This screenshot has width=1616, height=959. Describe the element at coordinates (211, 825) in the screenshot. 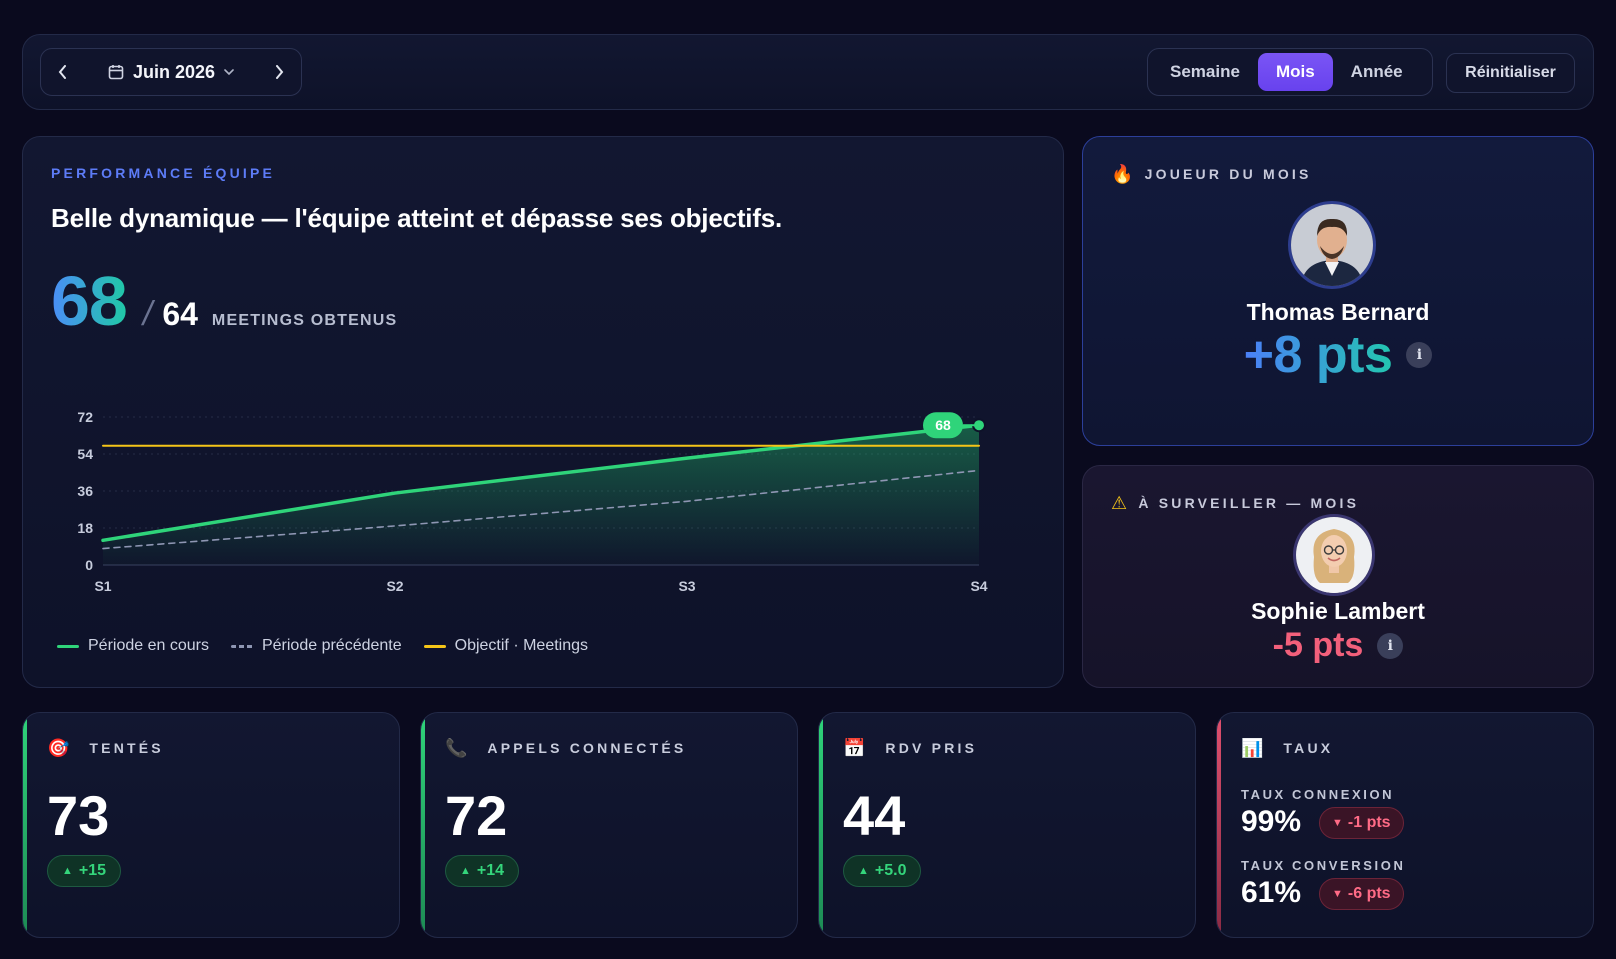

I see `kpi-card-attempts: 🎯 TENTÉS 73 ▲ +15` at that location.